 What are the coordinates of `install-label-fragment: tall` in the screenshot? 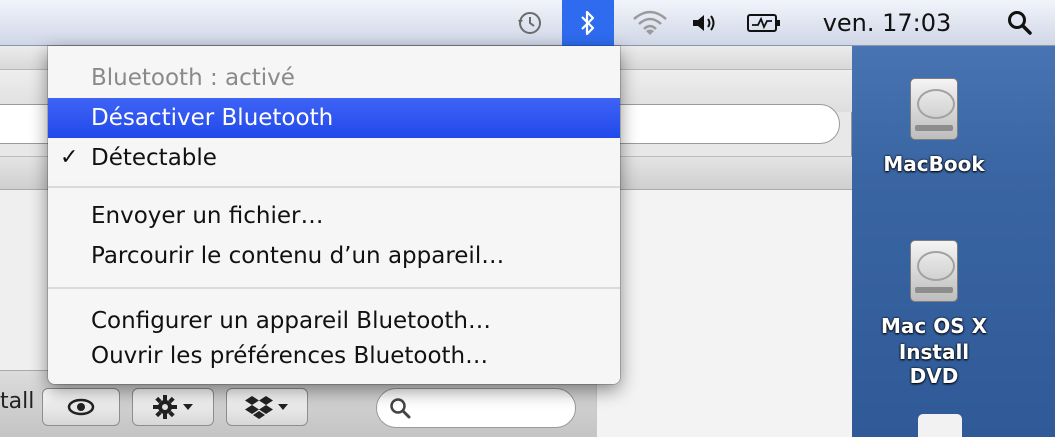 It's located at (17, 401).